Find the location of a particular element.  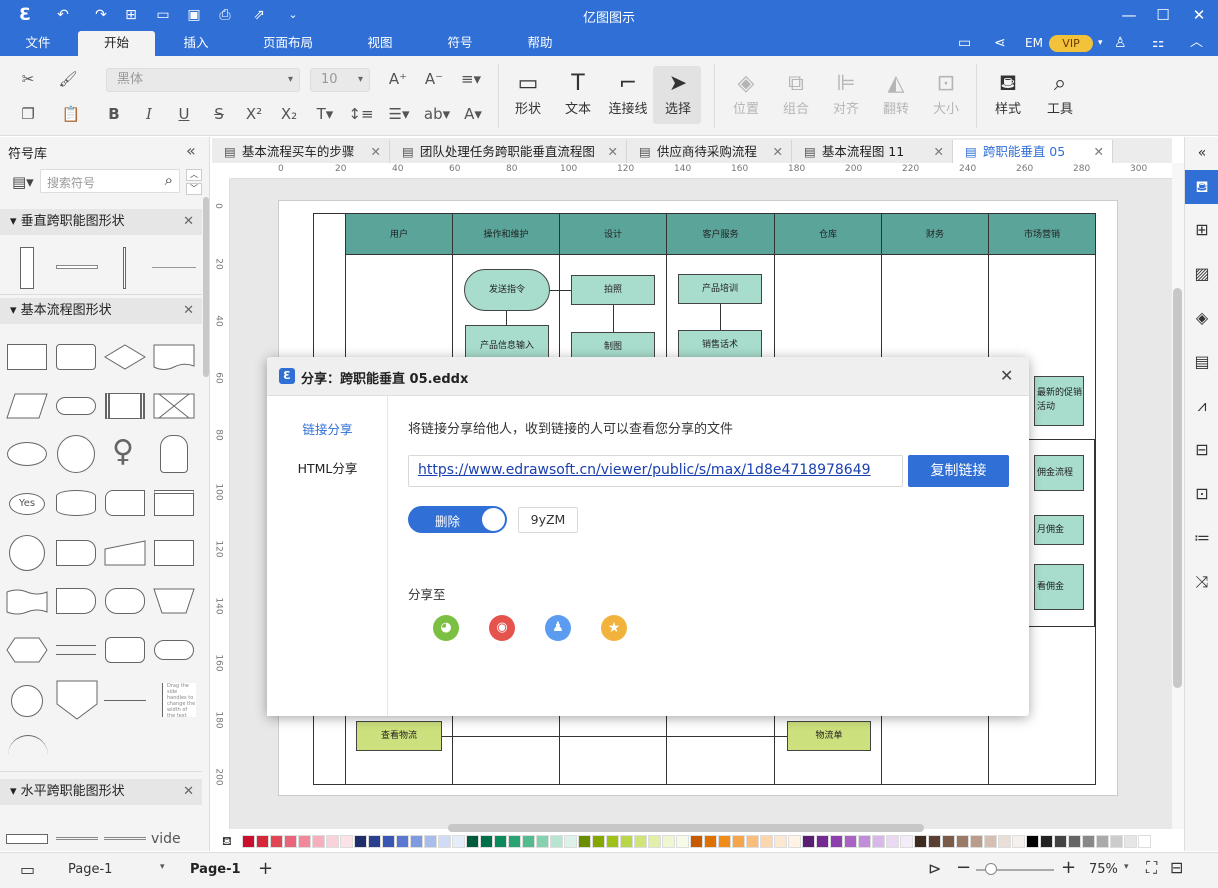

qq-icon: ♟ is located at coordinates (558, 628).